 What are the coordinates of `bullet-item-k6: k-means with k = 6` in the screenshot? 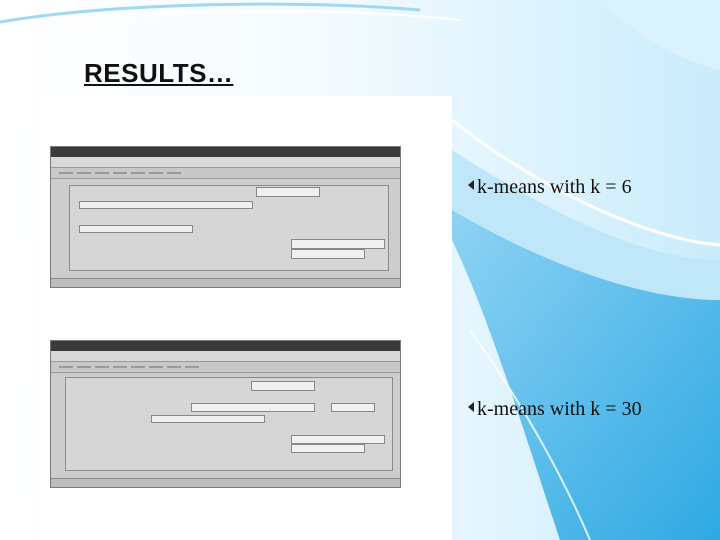 It's located at (550, 187).